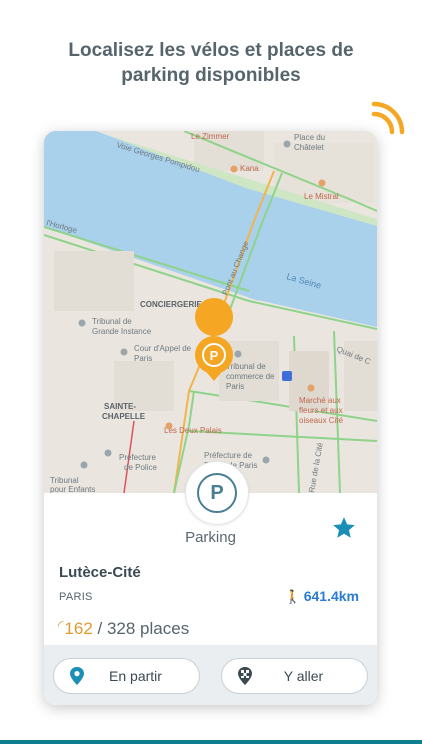 Image resolution: width=422 pixels, height=750 pixels. I want to click on map-label-tc-3: Paris, so click(235, 386).